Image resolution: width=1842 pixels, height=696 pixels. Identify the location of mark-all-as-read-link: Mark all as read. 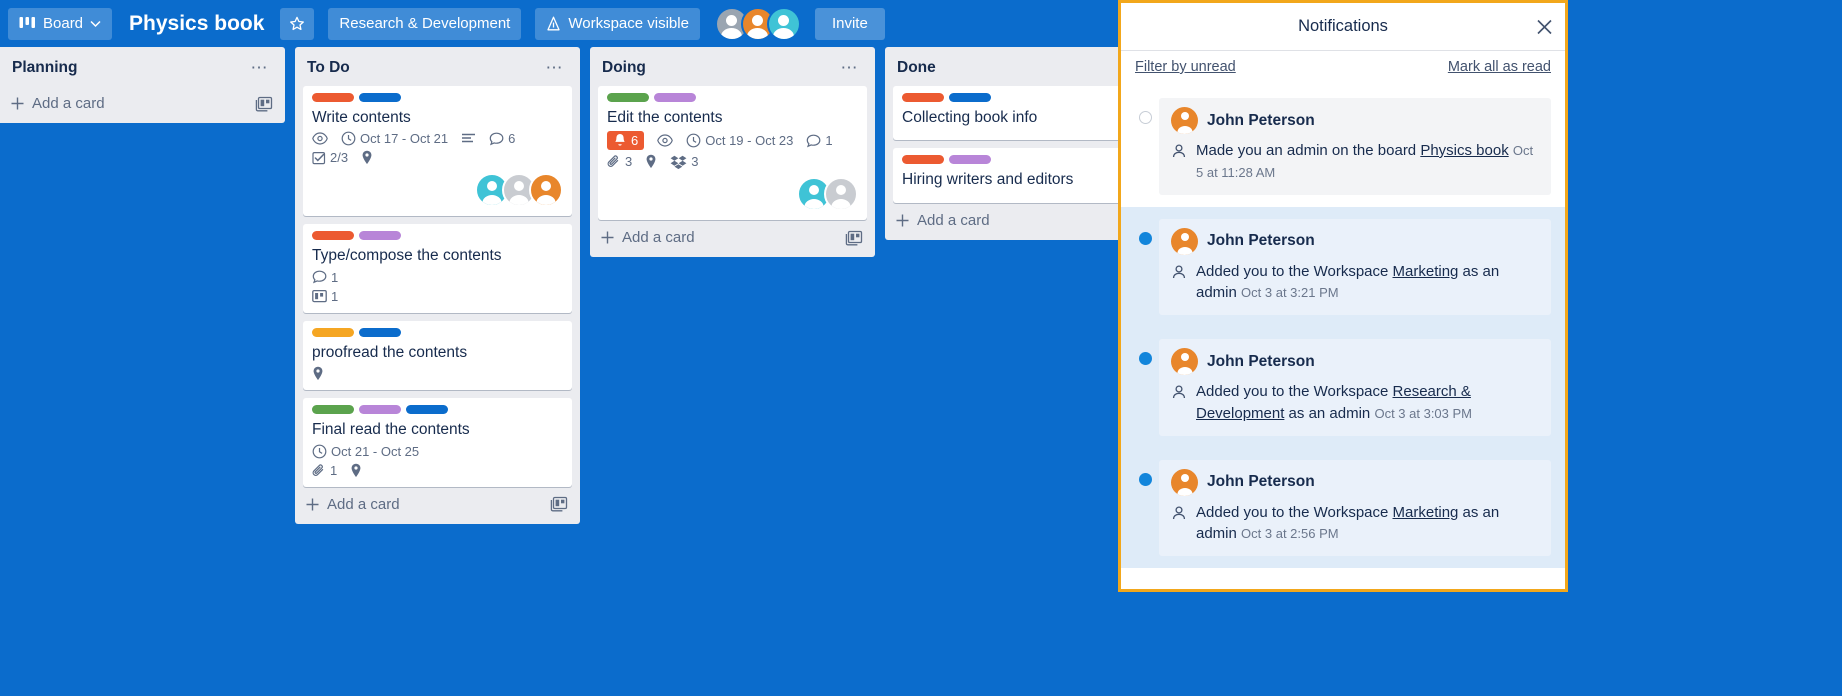
(1499, 67).